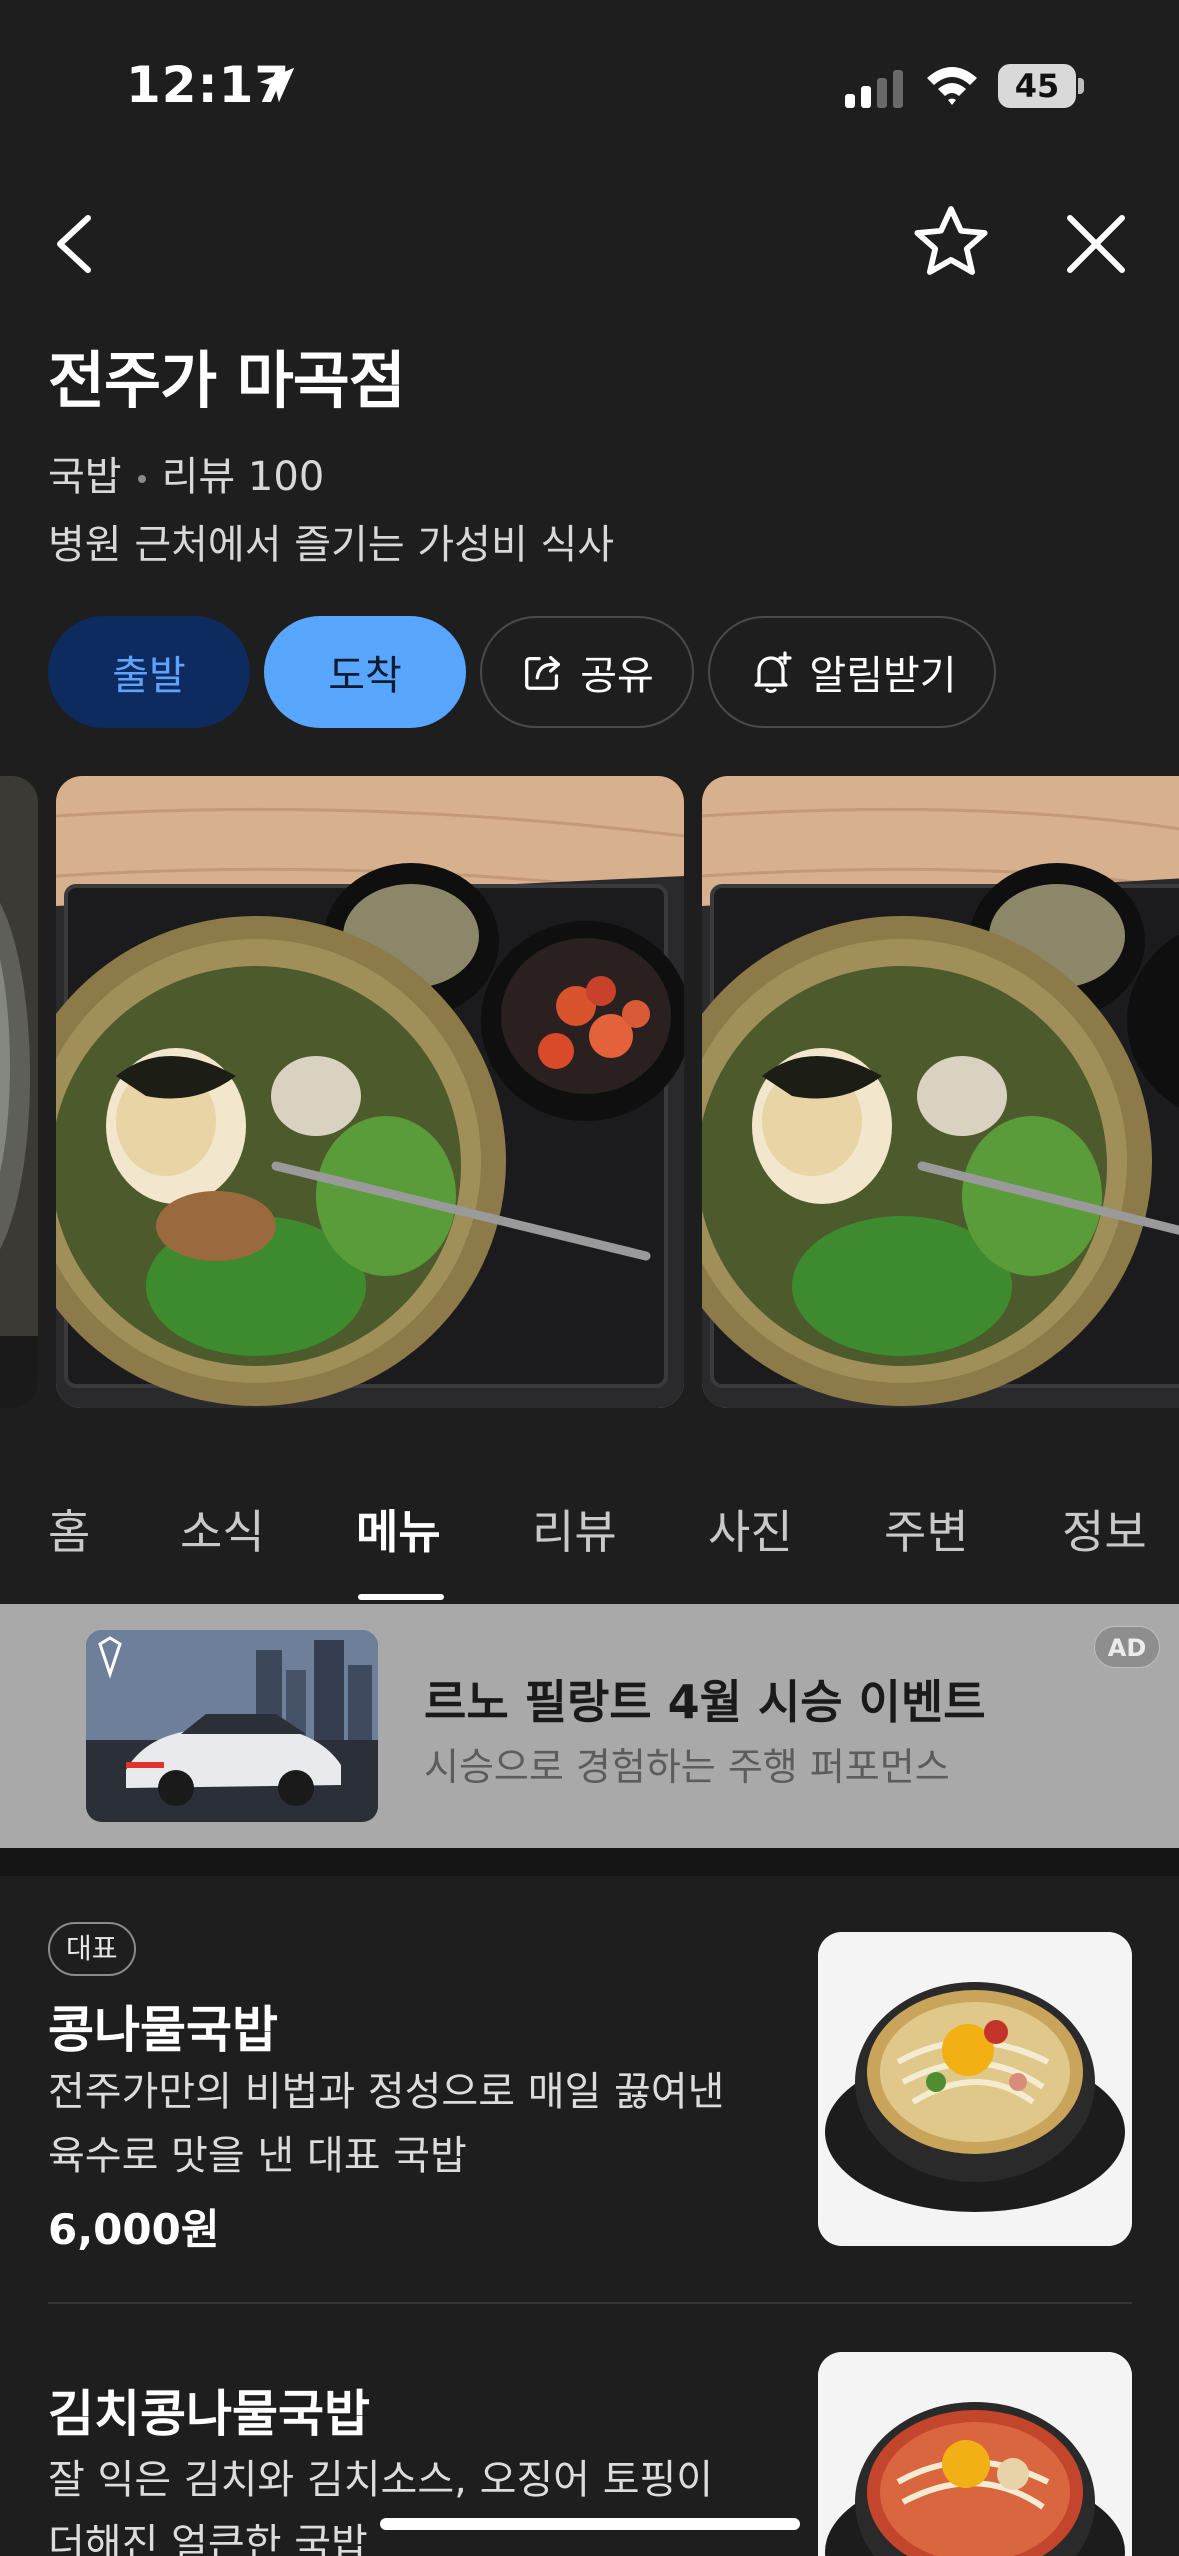  Describe the element at coordinates (257, 2156) in the screenshot. I see `menu-item-desc-line: 육수로 맛을 낸 대표 국밥` at that location.